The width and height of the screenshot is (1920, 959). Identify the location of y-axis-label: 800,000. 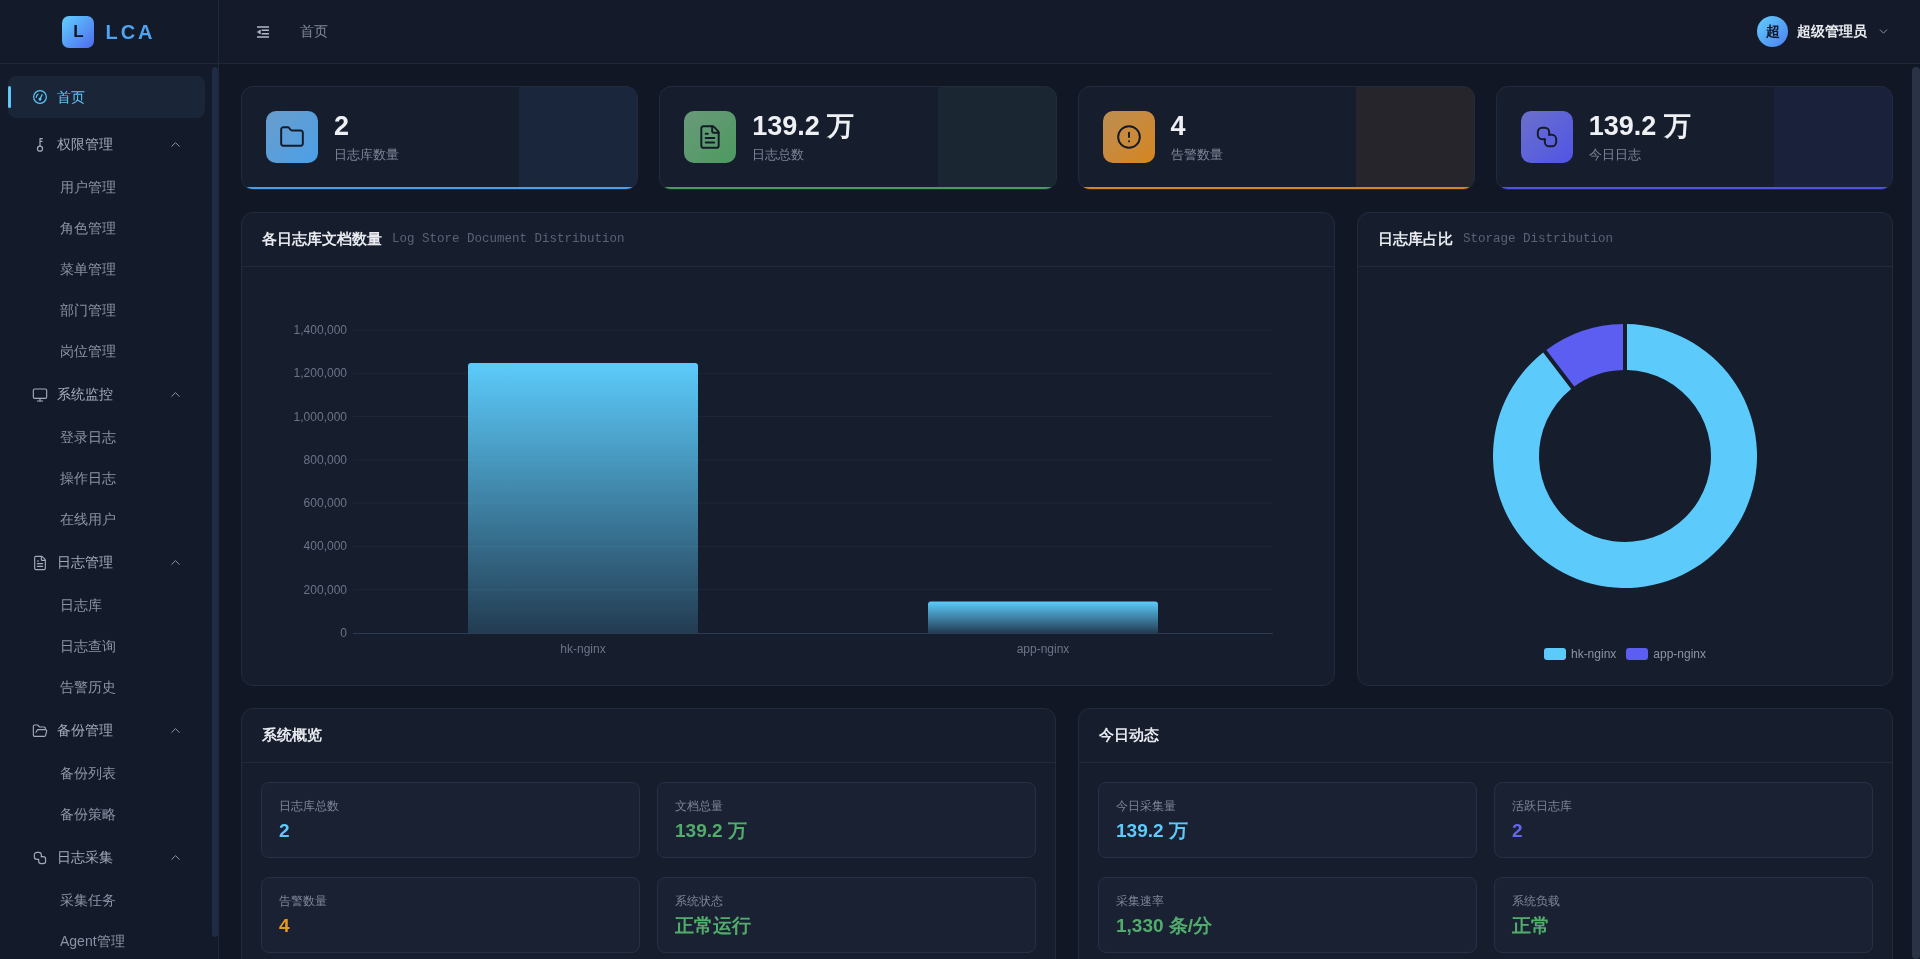
(325, 459).